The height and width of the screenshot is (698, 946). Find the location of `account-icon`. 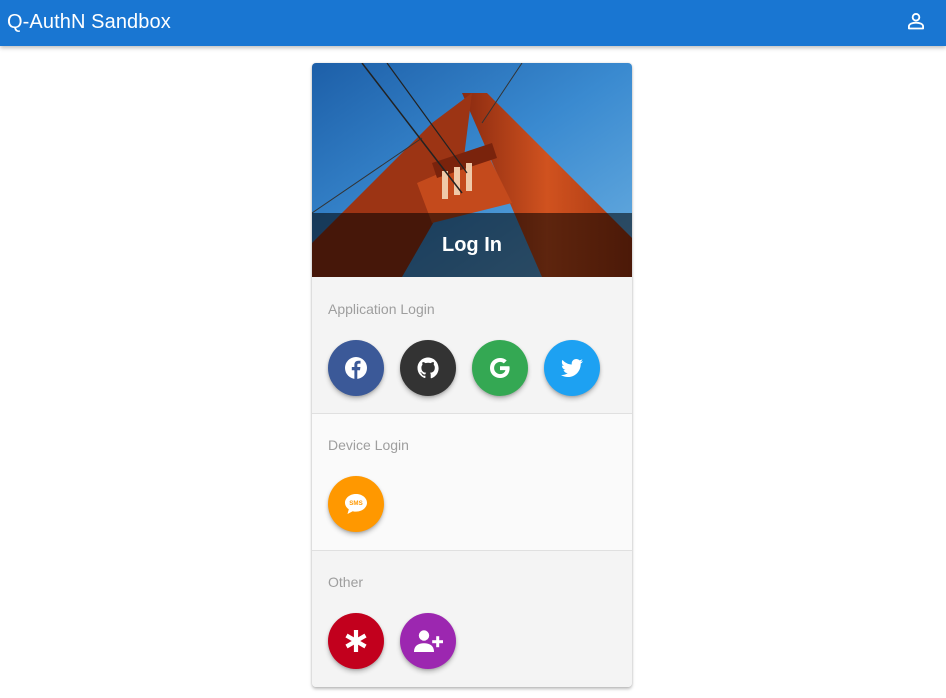

account-icon is located at coordinates (916, 23).